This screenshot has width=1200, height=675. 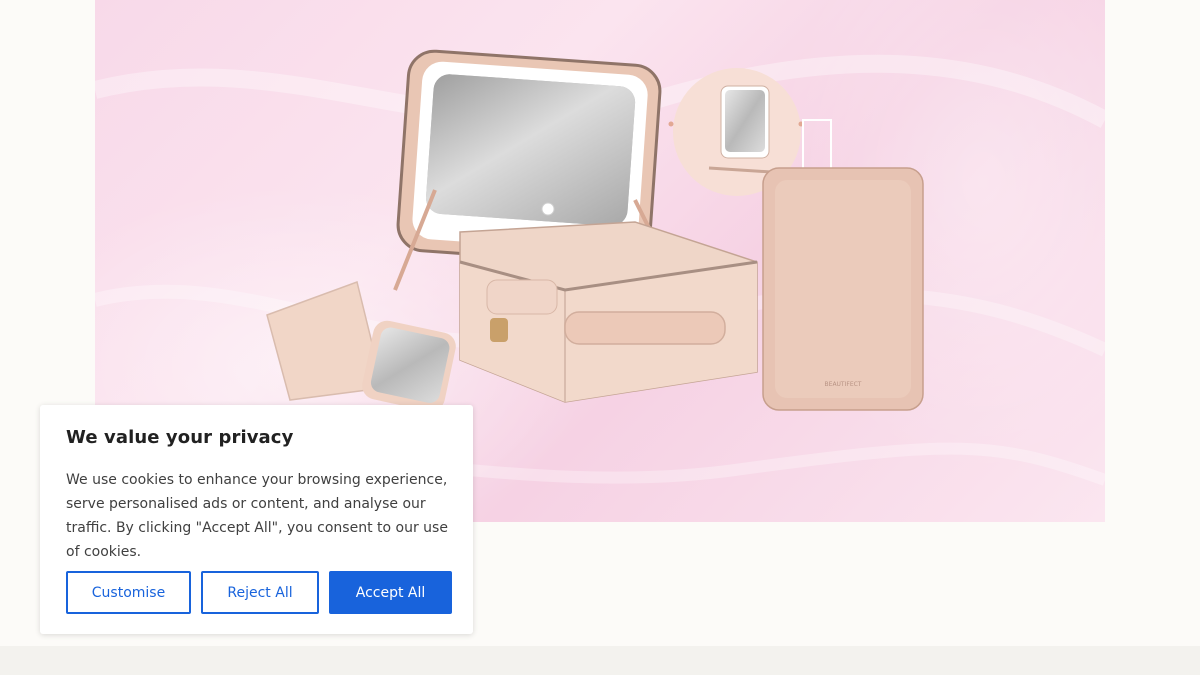 What do you see at coordinates (600, 660) in the screenshot?
I see `footer-strip` at bounding box center [600, 660].